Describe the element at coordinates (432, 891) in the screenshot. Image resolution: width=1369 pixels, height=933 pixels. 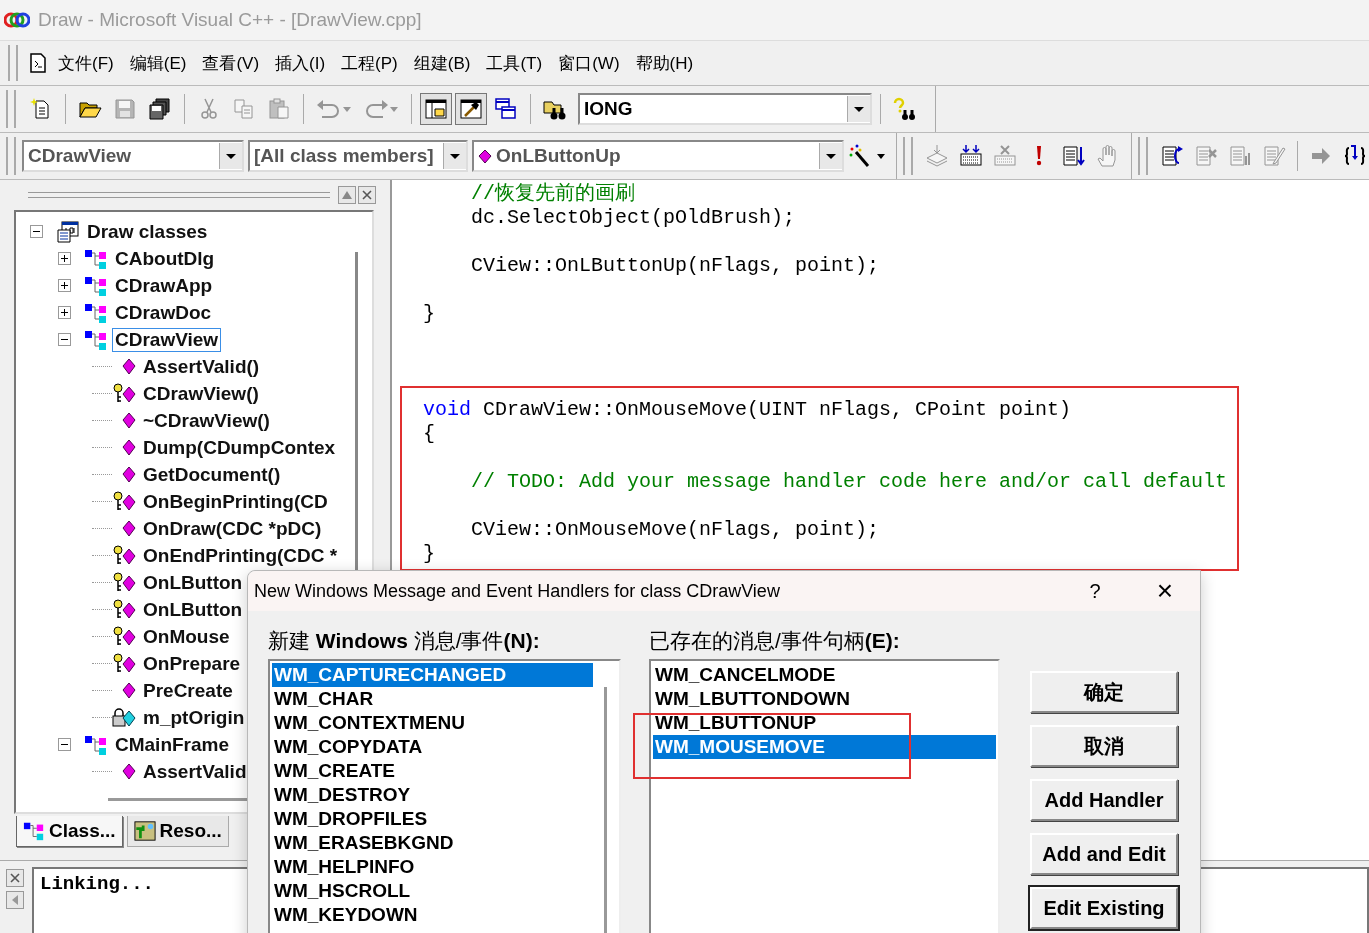
I see `list-item: WM_HSCROLL` at that location.